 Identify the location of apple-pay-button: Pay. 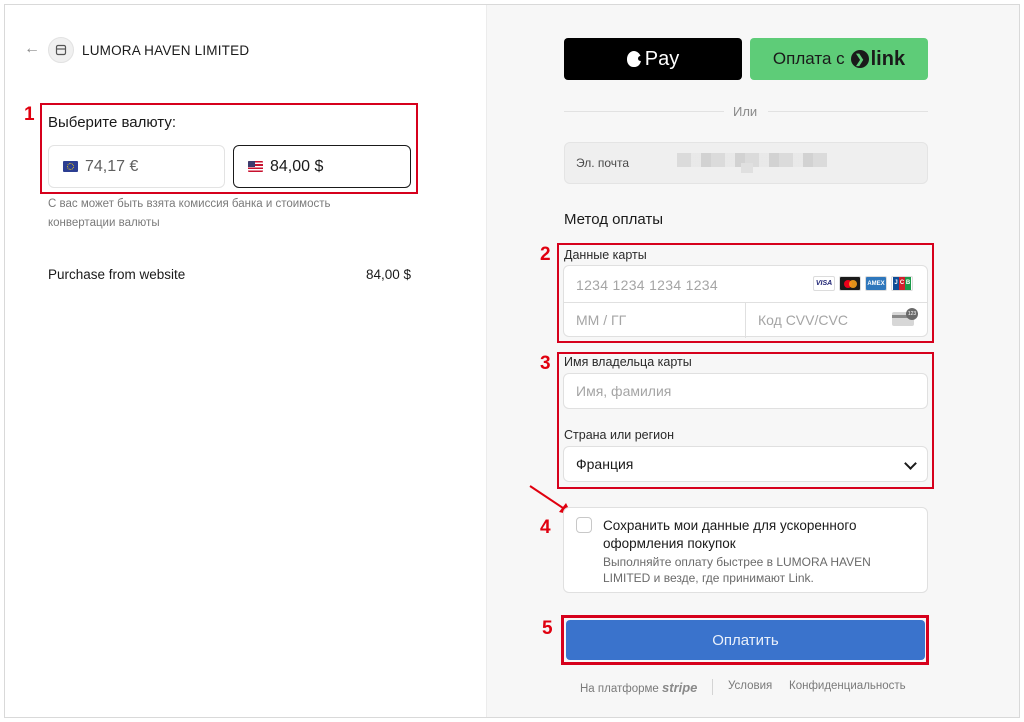
(653, 59).